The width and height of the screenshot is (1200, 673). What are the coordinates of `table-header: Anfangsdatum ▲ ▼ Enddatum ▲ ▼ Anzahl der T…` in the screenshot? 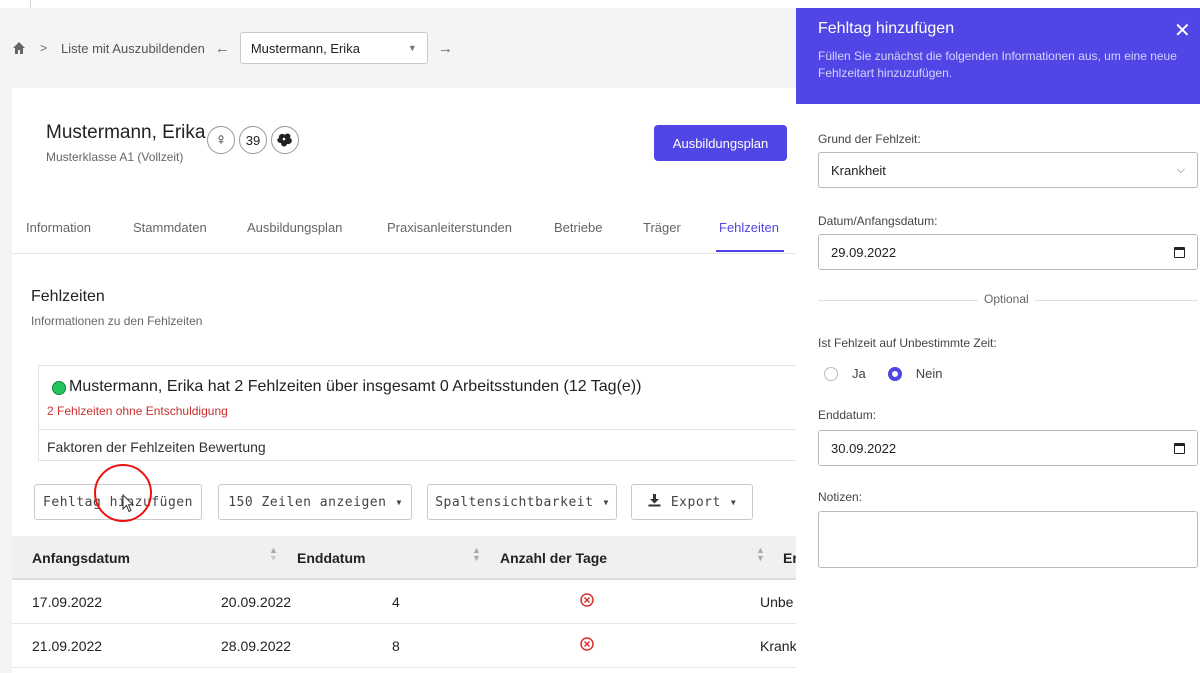 It's located at (412, 558).